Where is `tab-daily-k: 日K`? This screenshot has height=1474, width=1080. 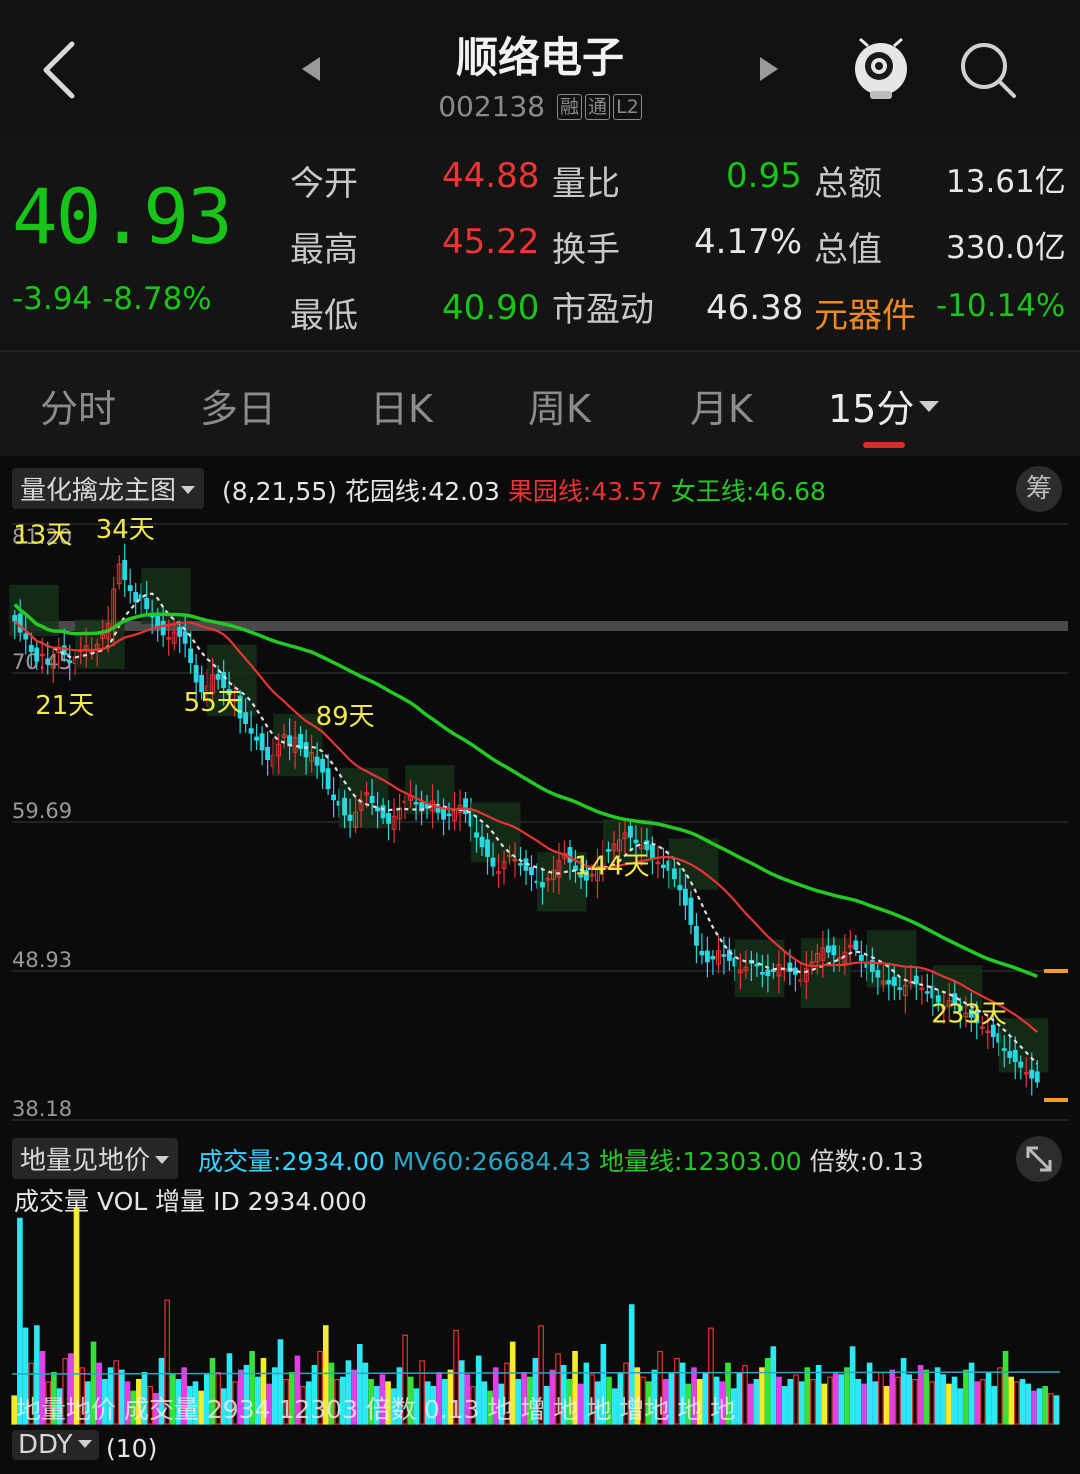 tab-daily-k: 日K is located at coordinates (401, 405).